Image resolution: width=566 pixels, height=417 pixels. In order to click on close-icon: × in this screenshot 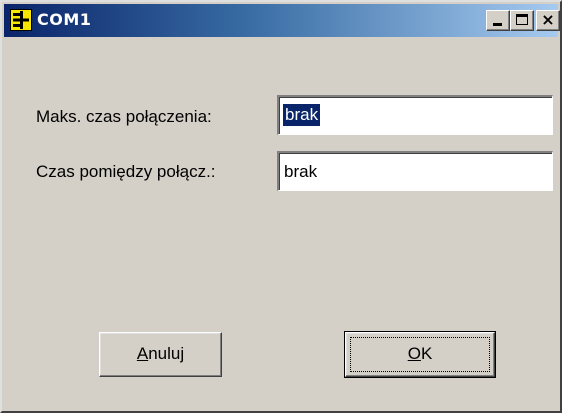, I will do `click(548, 19)`.